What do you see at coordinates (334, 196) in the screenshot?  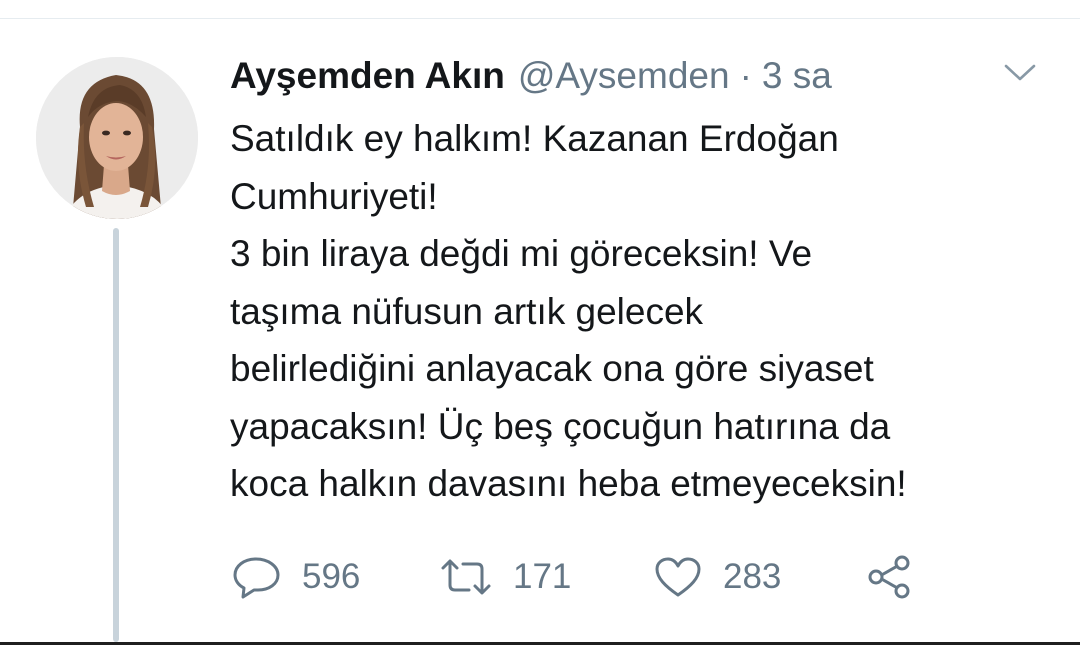 I see `tweet-text-line: Cumhuriyeti!` at bounding box center [334, 196].